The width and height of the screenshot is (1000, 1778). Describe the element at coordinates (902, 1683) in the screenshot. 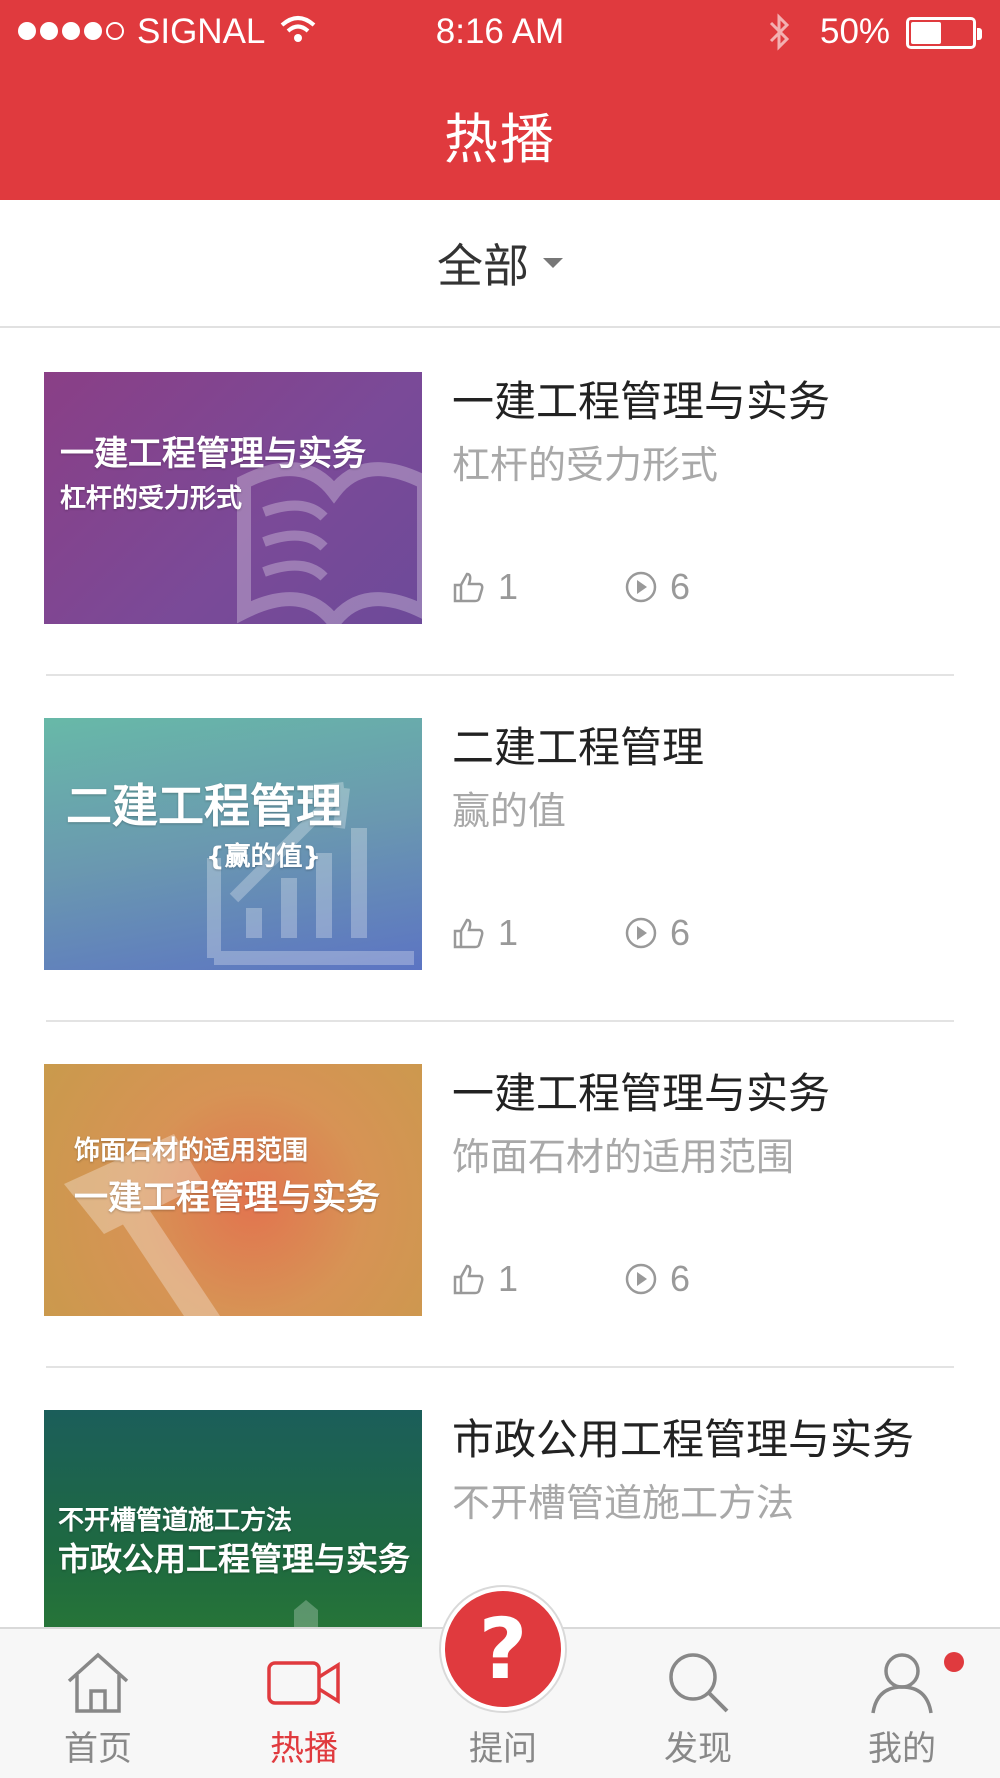

I see `user-icon` at that location.